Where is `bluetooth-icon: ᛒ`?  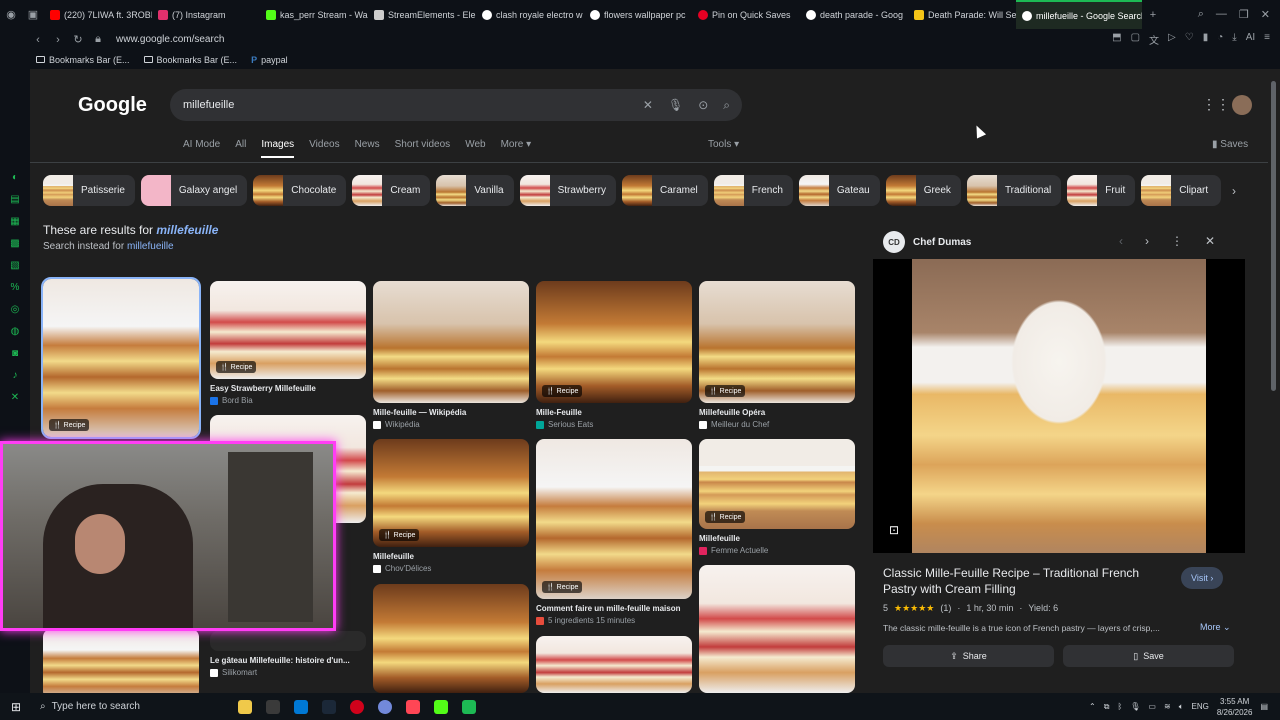 bluetooth-icon: ᛒ is located at coordinates (1119, 706).